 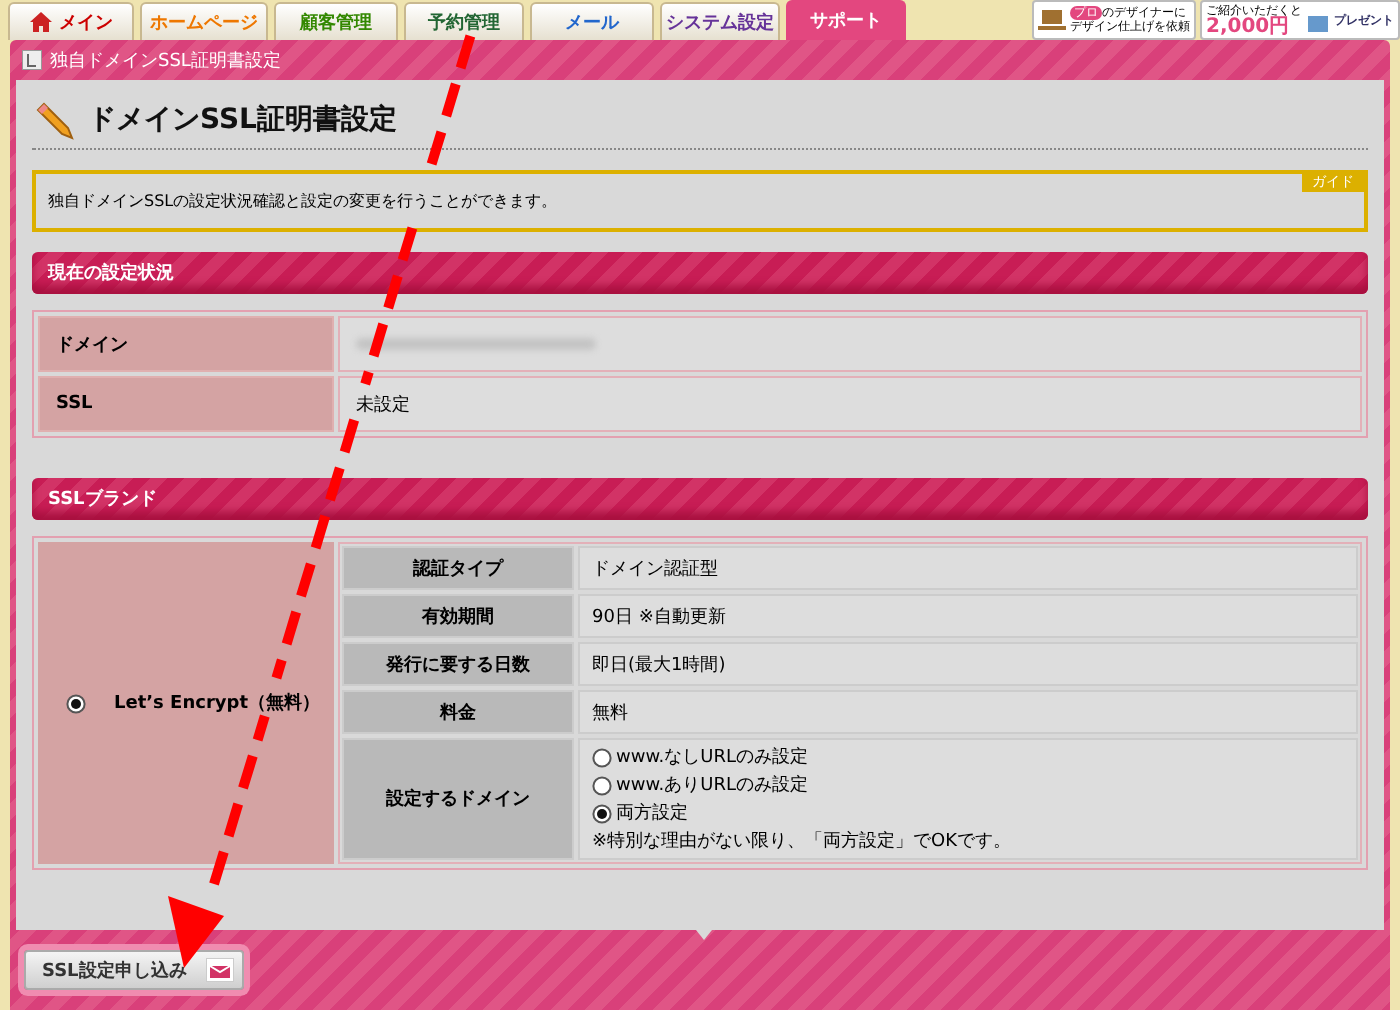 I want to click on row-label: 設定するドメイン, so click(x=458, y=799).